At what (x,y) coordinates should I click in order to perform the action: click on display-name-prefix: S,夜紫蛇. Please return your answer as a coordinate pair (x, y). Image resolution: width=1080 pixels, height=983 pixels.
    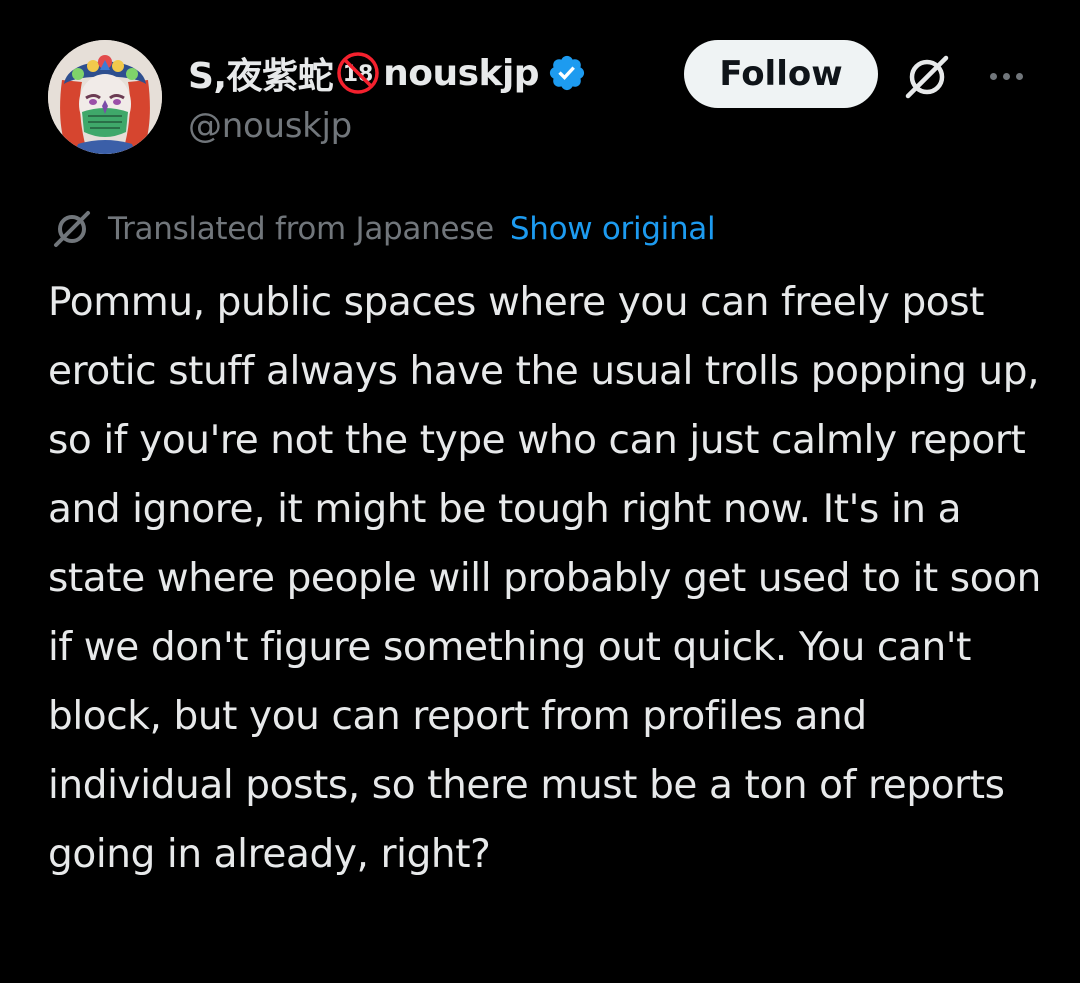
    Looking at the image, I should click on (261, 76).